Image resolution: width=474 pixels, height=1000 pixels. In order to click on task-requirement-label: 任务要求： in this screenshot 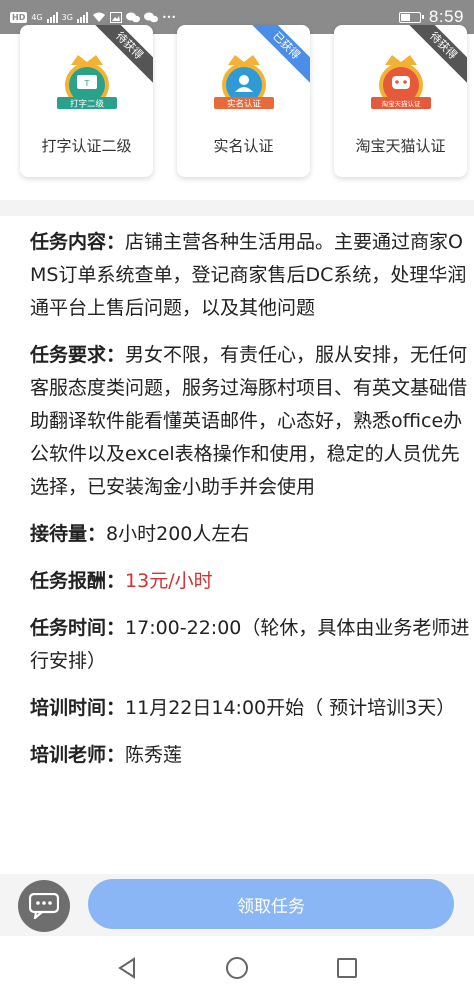, I will do `click(78, 355)`.